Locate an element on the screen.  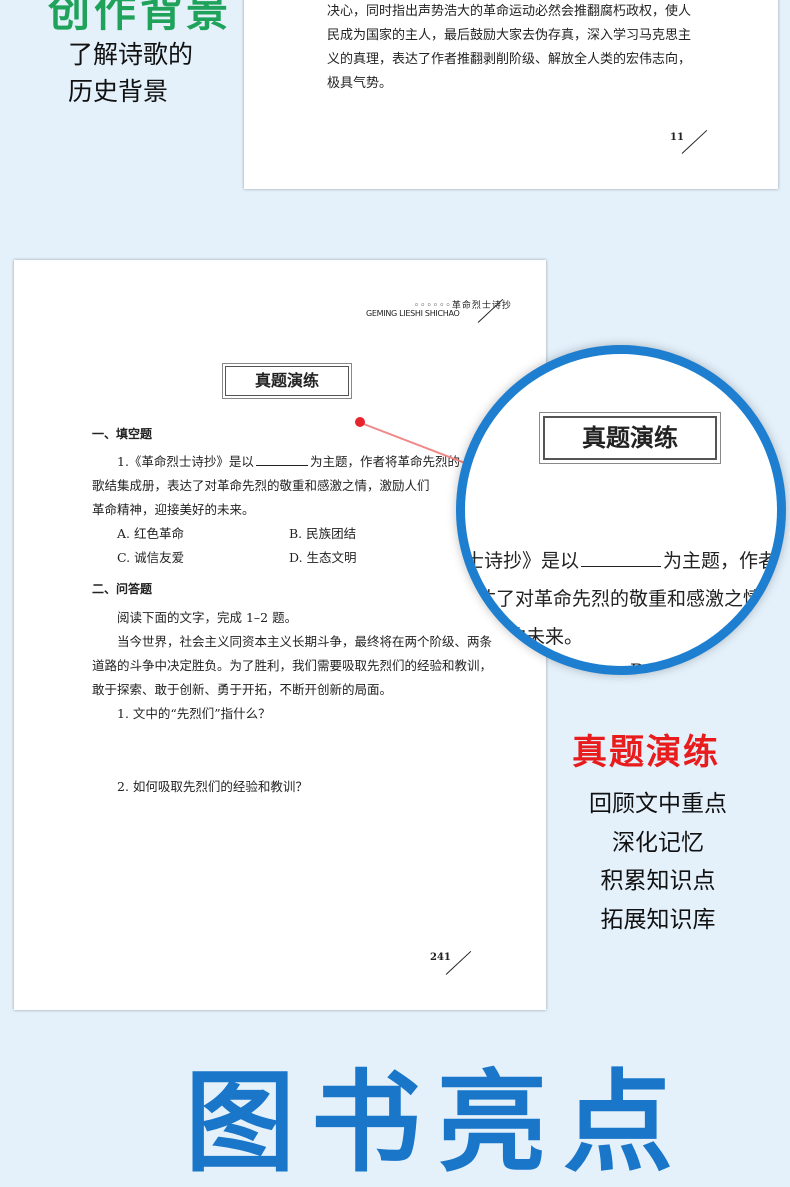
answer-blank is located at coordinates (281, 465).